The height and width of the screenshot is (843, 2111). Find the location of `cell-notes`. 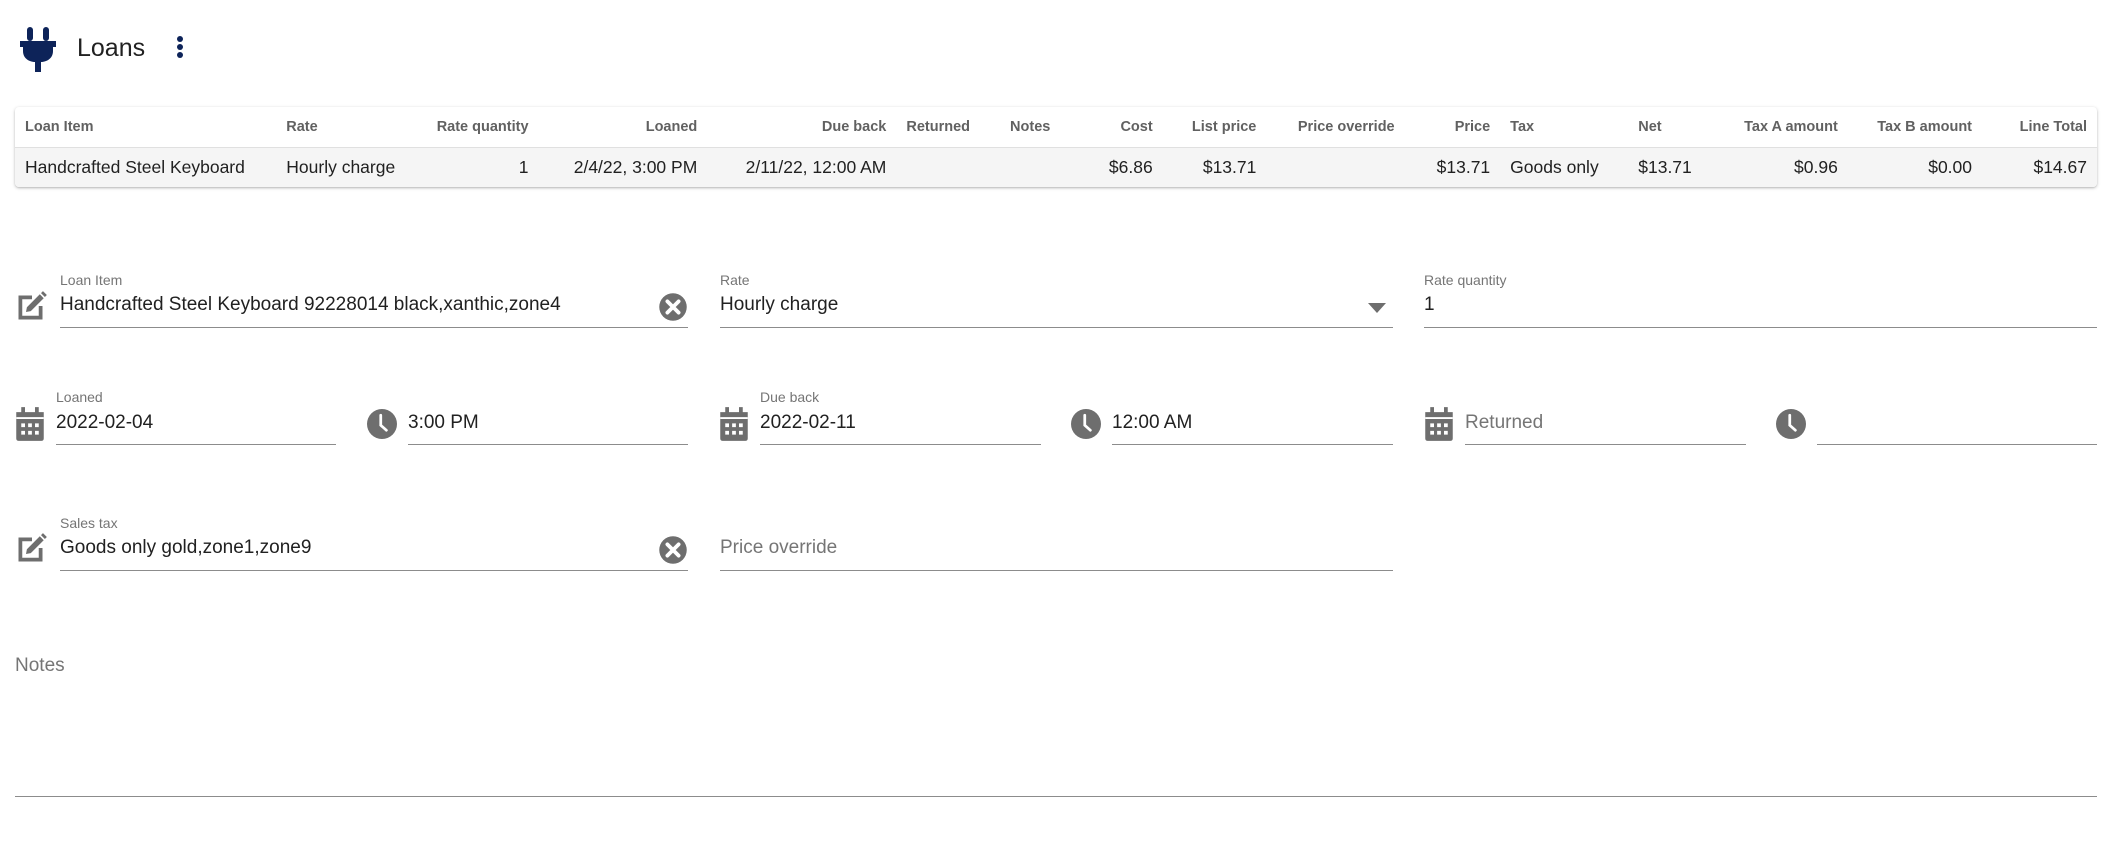

cell-notes is located at coordinates (1038, 167).